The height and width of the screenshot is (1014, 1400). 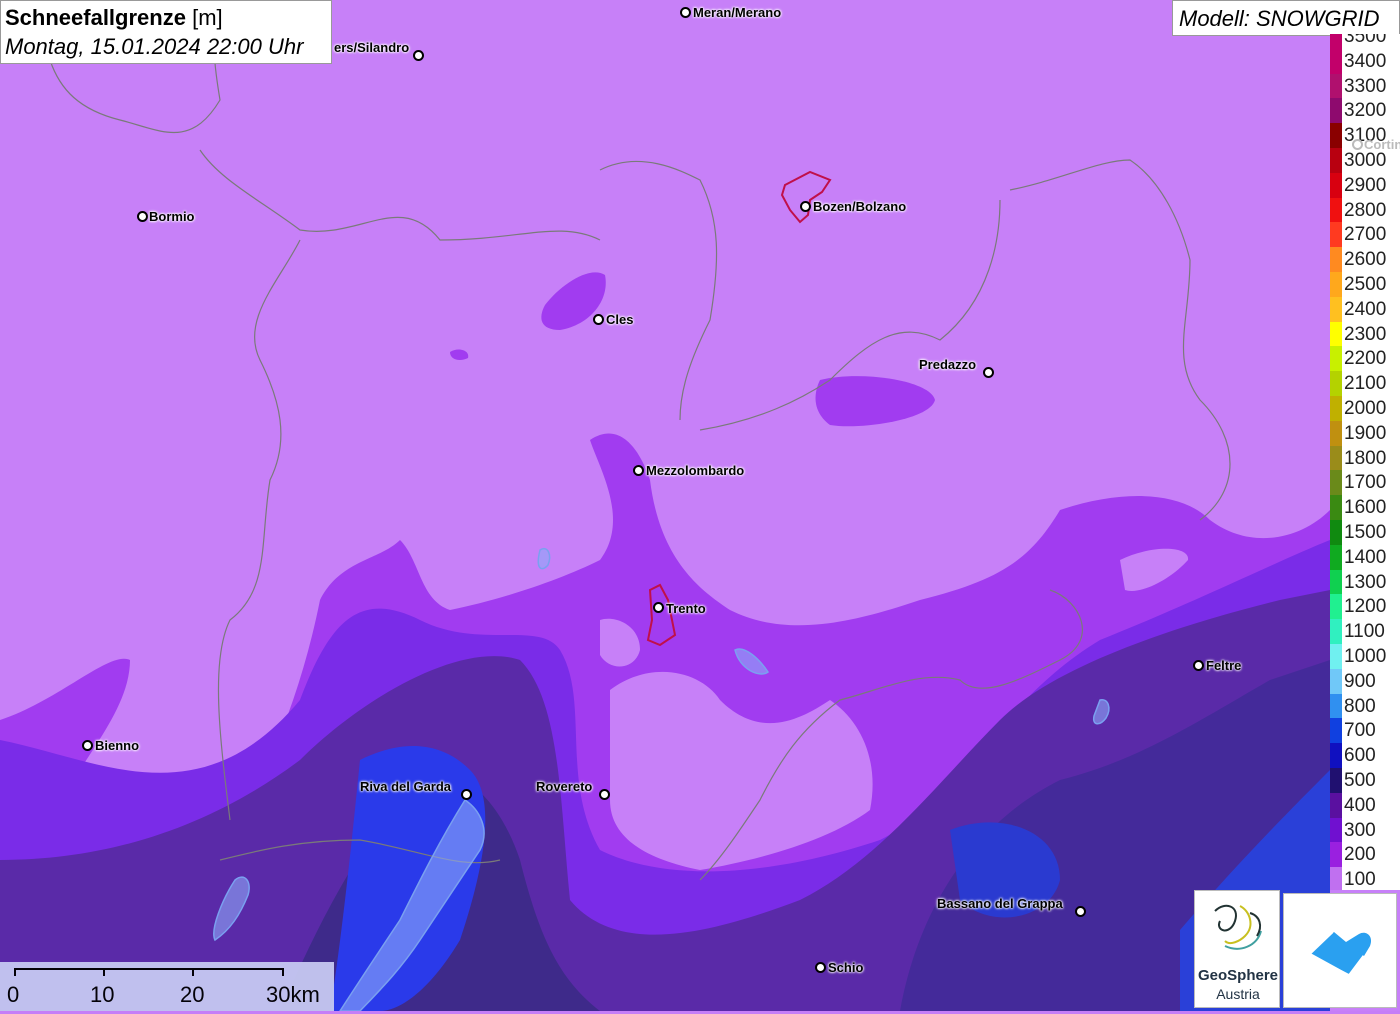 What do you see at coordinates (192, 994) in the screenshot?
I see `scale-label-20: 20` at bounding box center [192, 994].